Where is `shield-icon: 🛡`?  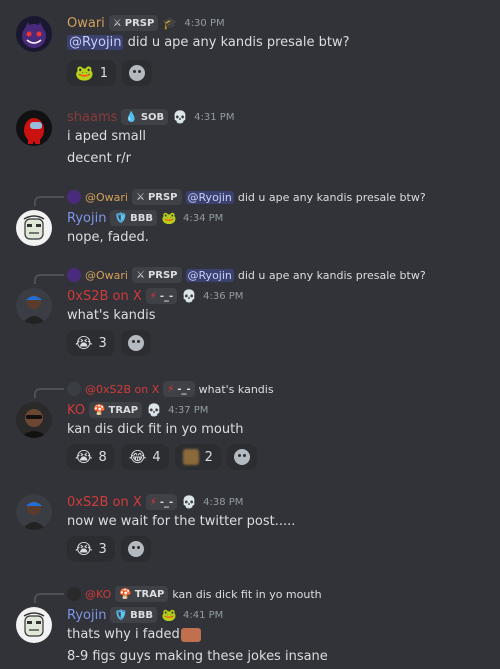 shield-icon: 🛡 is located at coordinates (121, 218).